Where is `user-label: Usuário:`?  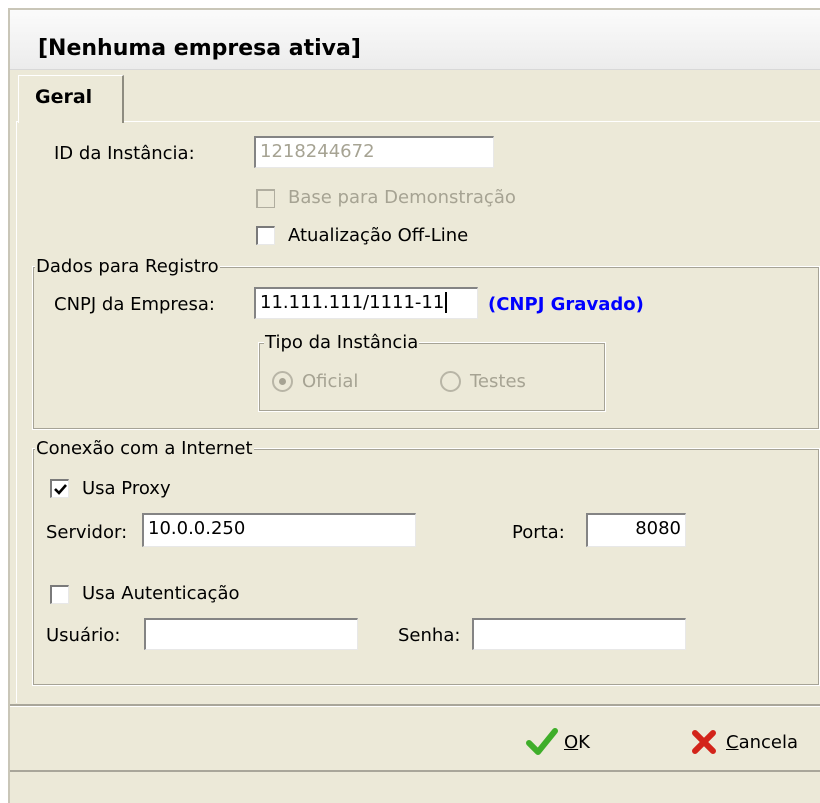
user-label: Usuário: is located at coordinates (83, 635).